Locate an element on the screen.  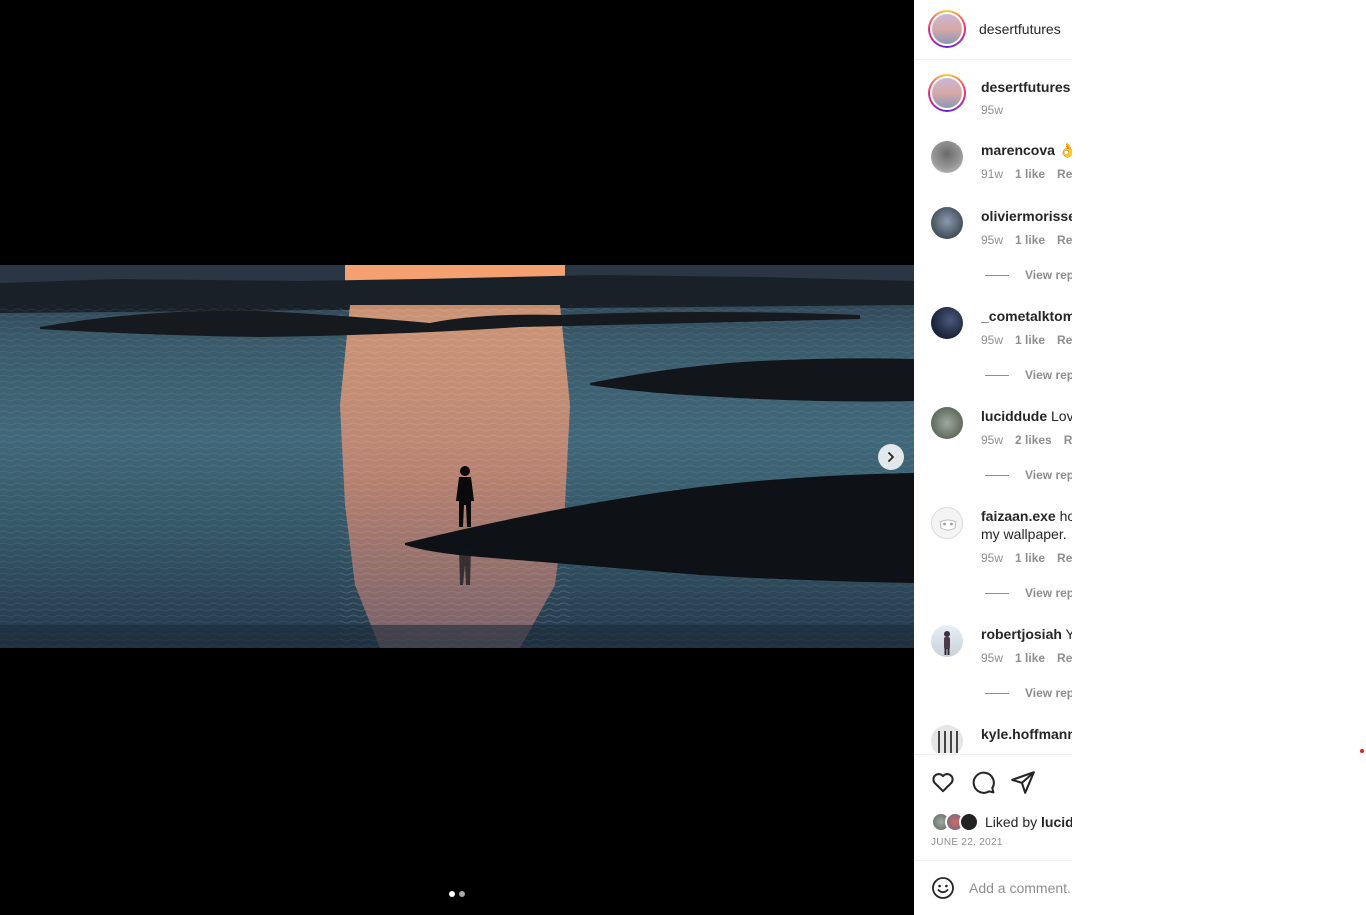
person-avatar-icon is located at coordinates (947, 643).